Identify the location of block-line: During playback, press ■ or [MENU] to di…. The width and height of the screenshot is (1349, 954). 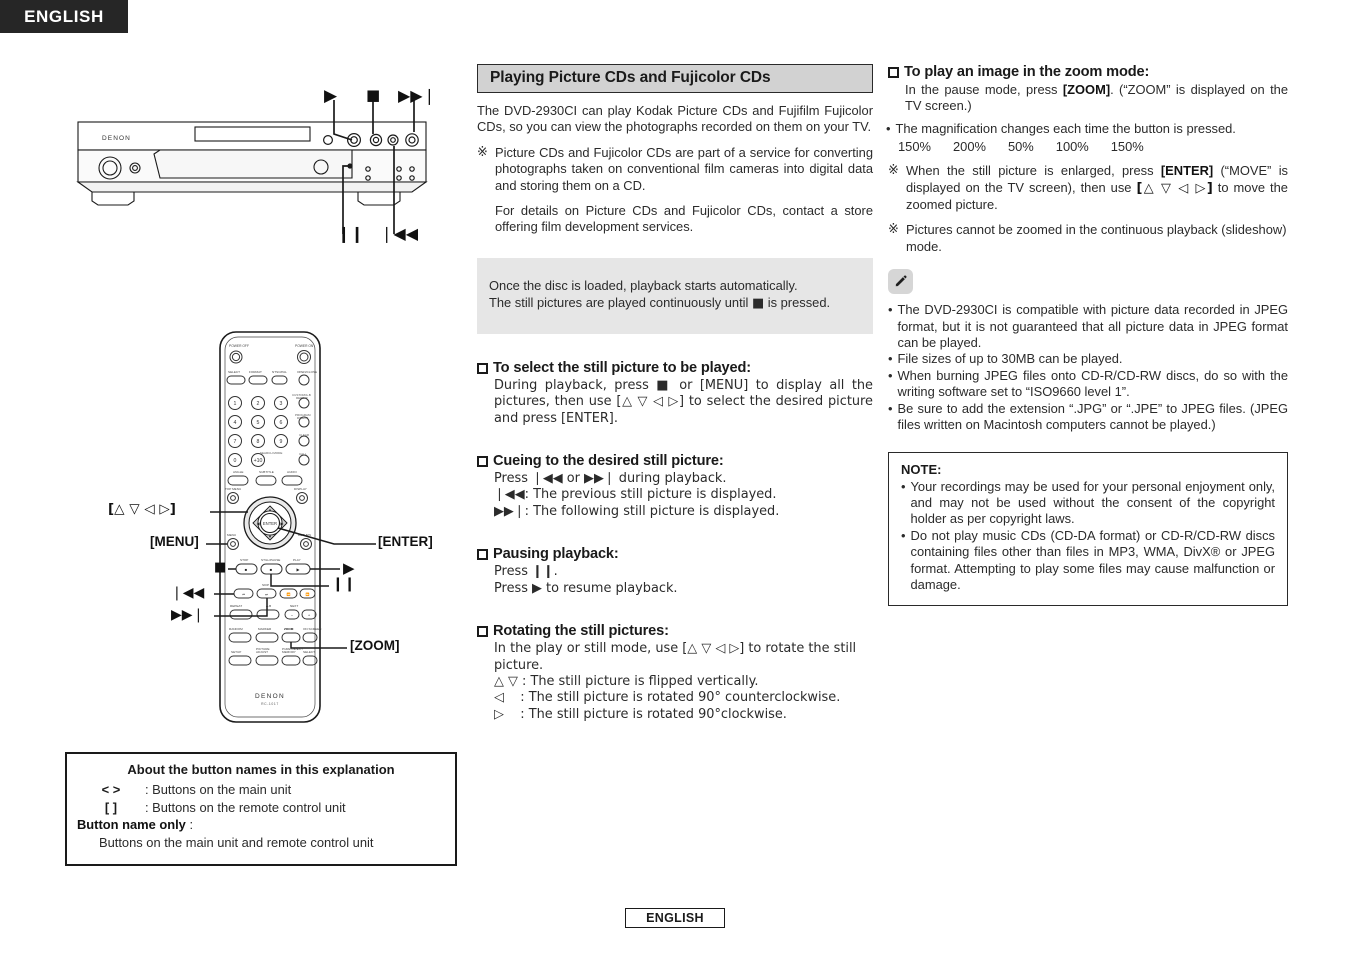
(683, 401).